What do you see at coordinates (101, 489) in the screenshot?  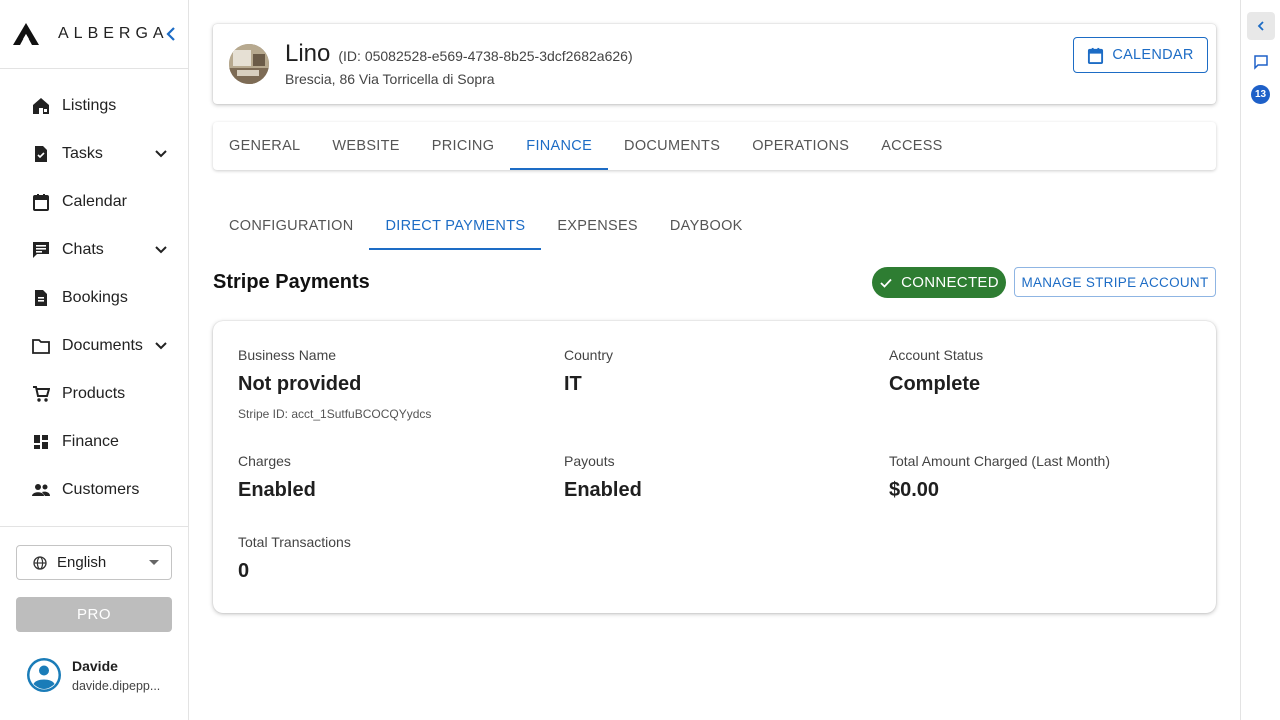 I see `sidebar-item-label: Customers` at bounding box center [101, 489].